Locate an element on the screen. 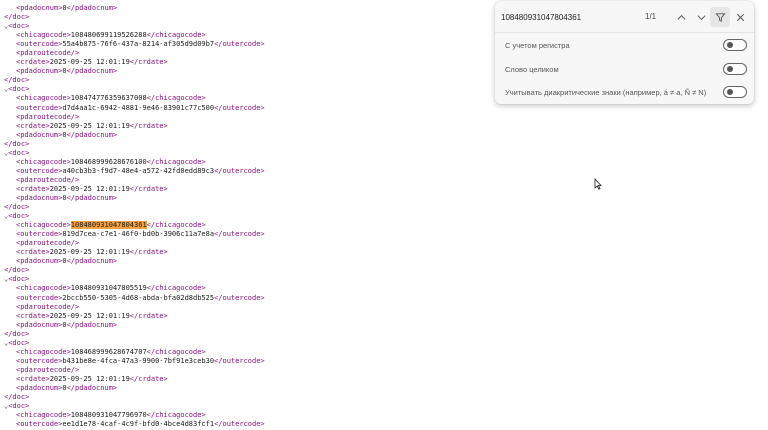 The width and height of the screenshot is (768, 430). filter-icon is located at coordinates (720, 17).